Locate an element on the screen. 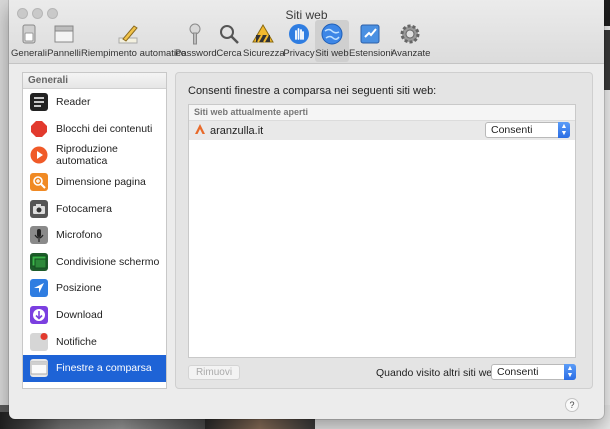 Image resolution: width=610 pixels, height=429 pixels. toolbar-siti-web: Siti web is located at coordinates (332, 41).